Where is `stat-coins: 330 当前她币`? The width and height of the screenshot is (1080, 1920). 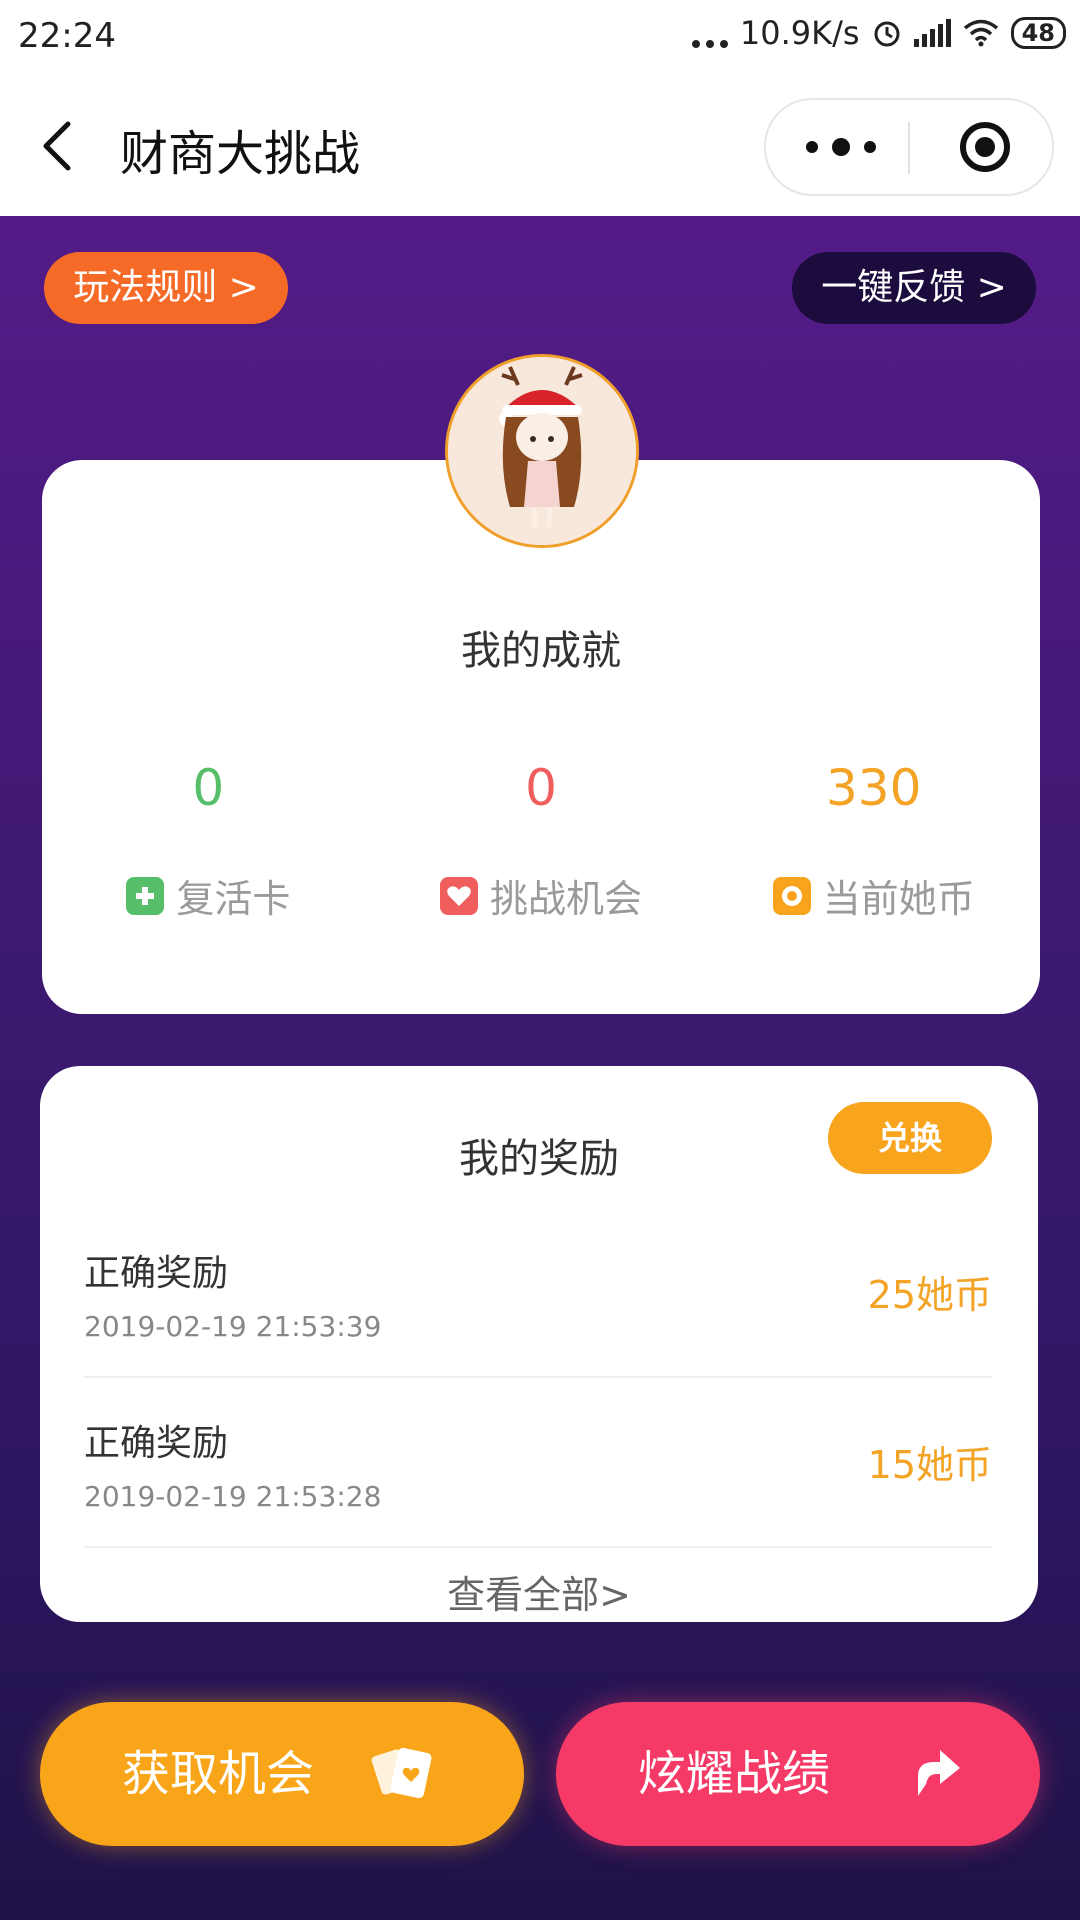 stat-coins: 330 当前她币 is located at coordinates (873, 839).